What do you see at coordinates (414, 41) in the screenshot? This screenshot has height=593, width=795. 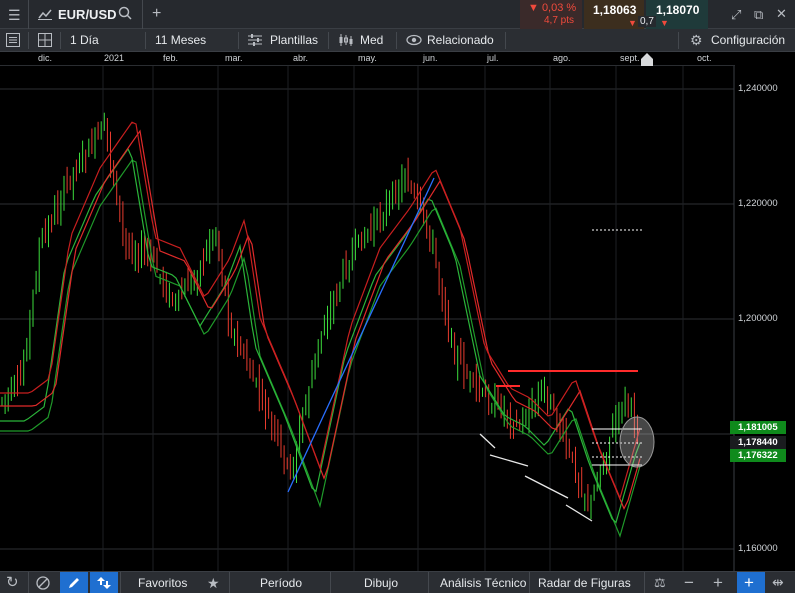 I see `eye-icon` at bounding box center [414, 41].